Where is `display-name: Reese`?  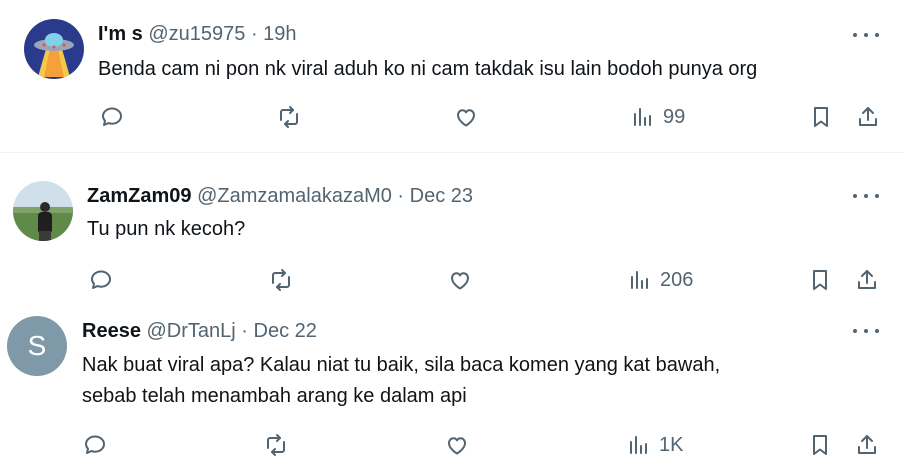
display-name: Reese is located at coordinates (111, 331).